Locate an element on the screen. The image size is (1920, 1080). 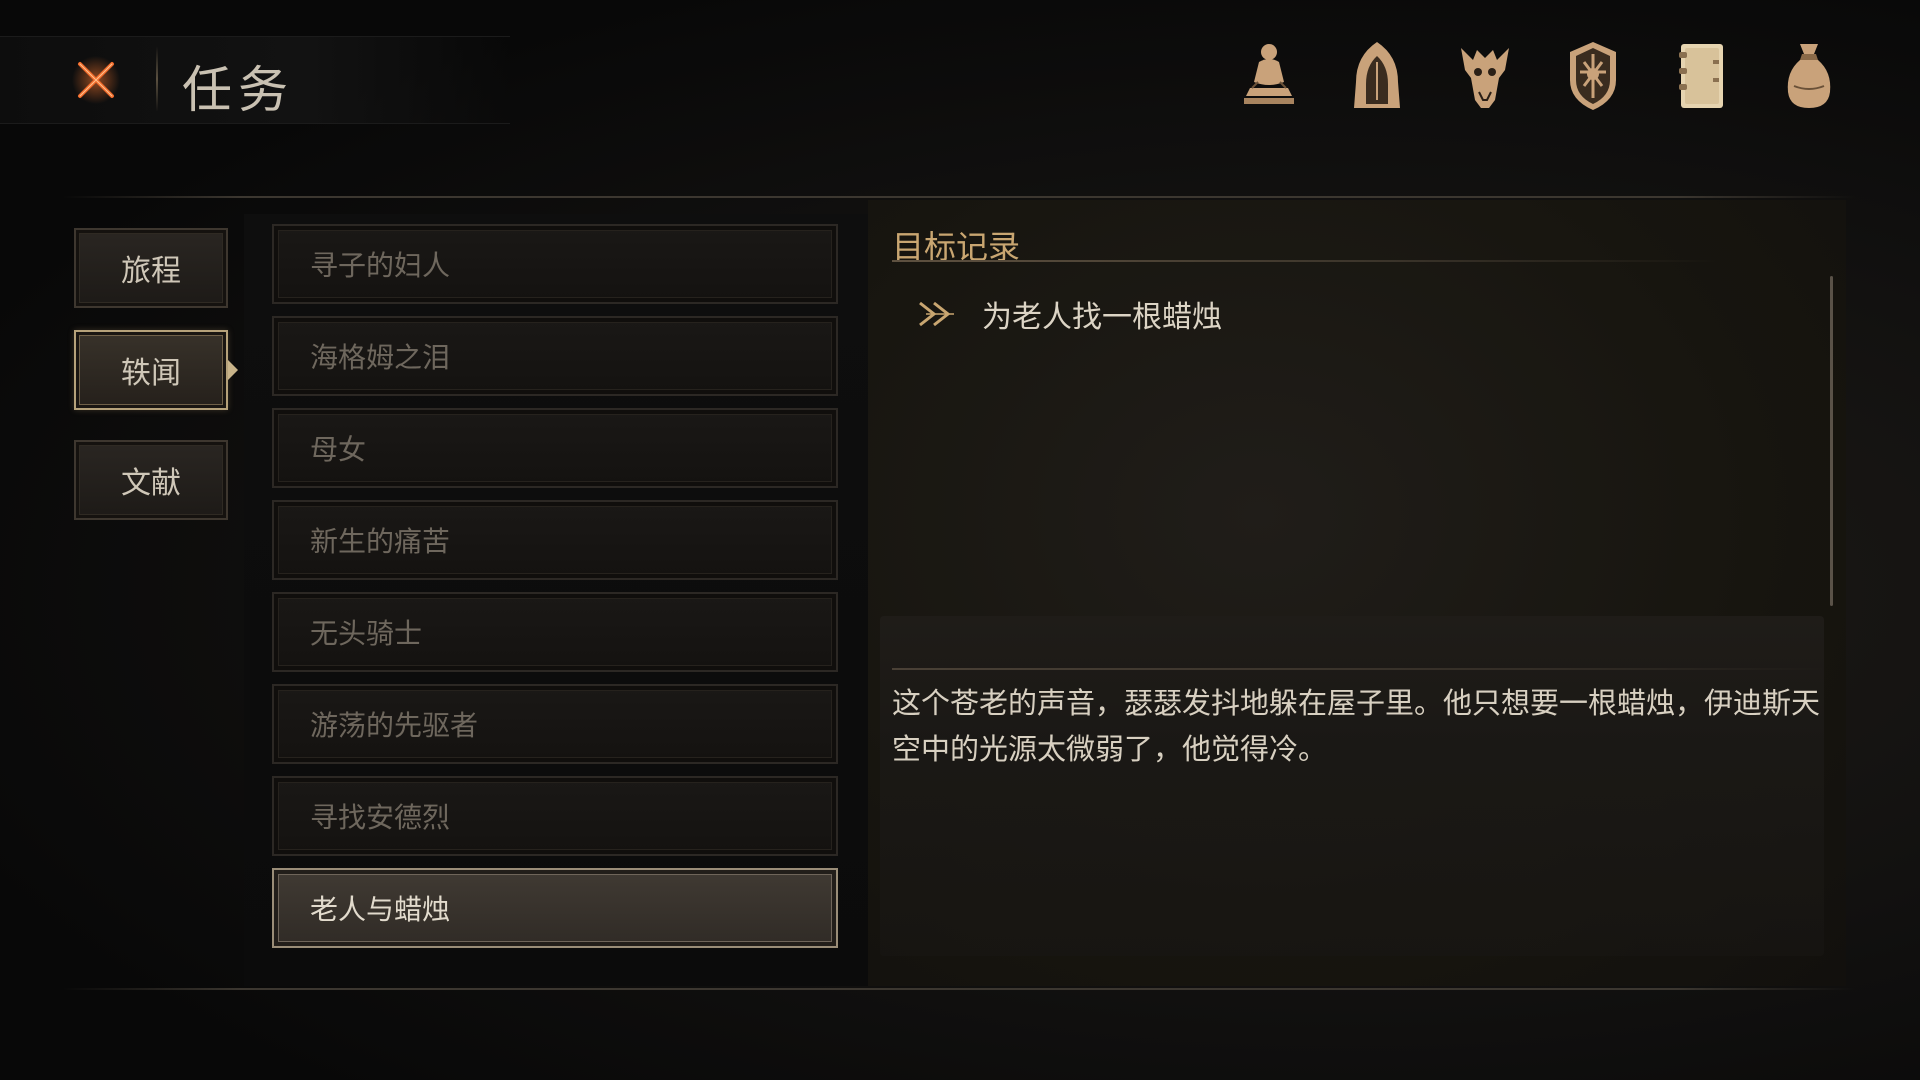
heading-divider is located at coordinates (1305, 261).